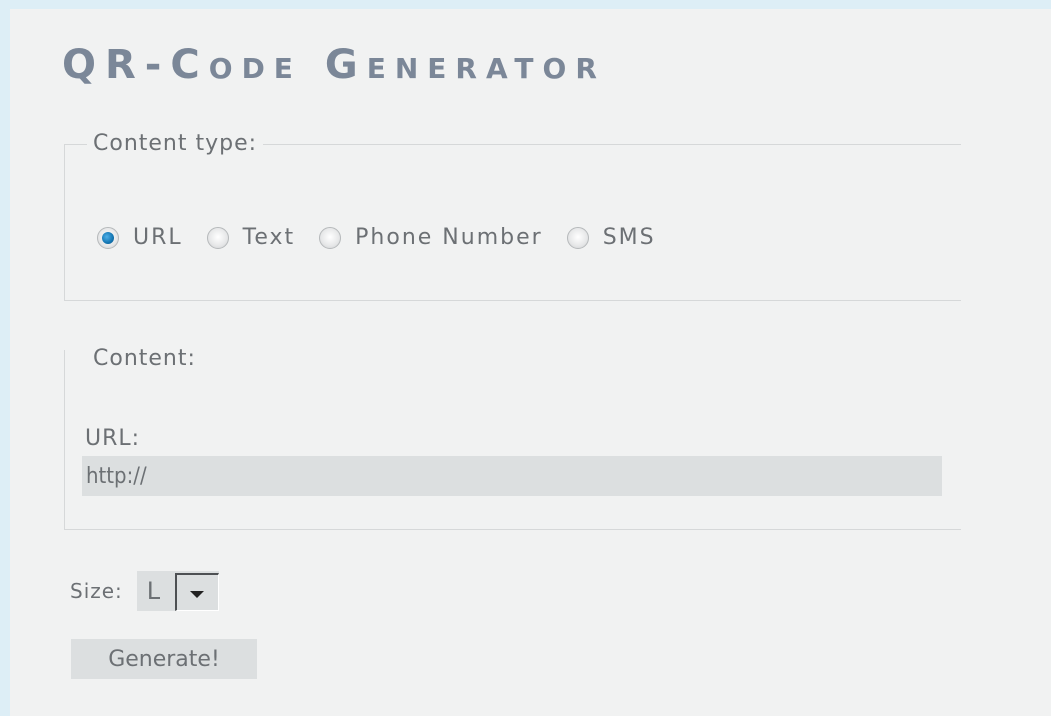  I want to click on radio-option-sms: SMS, so click(611, 237).